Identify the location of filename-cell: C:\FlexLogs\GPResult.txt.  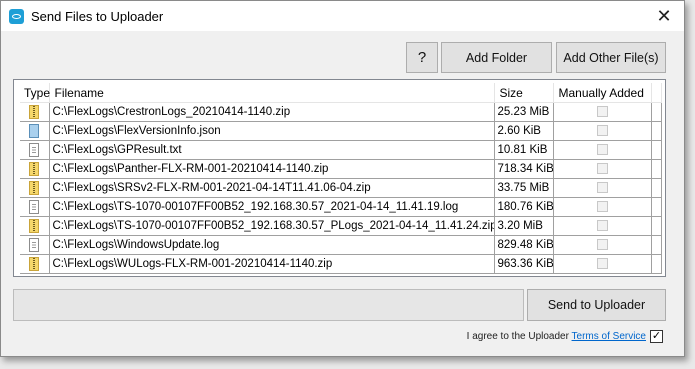
(271, 150).